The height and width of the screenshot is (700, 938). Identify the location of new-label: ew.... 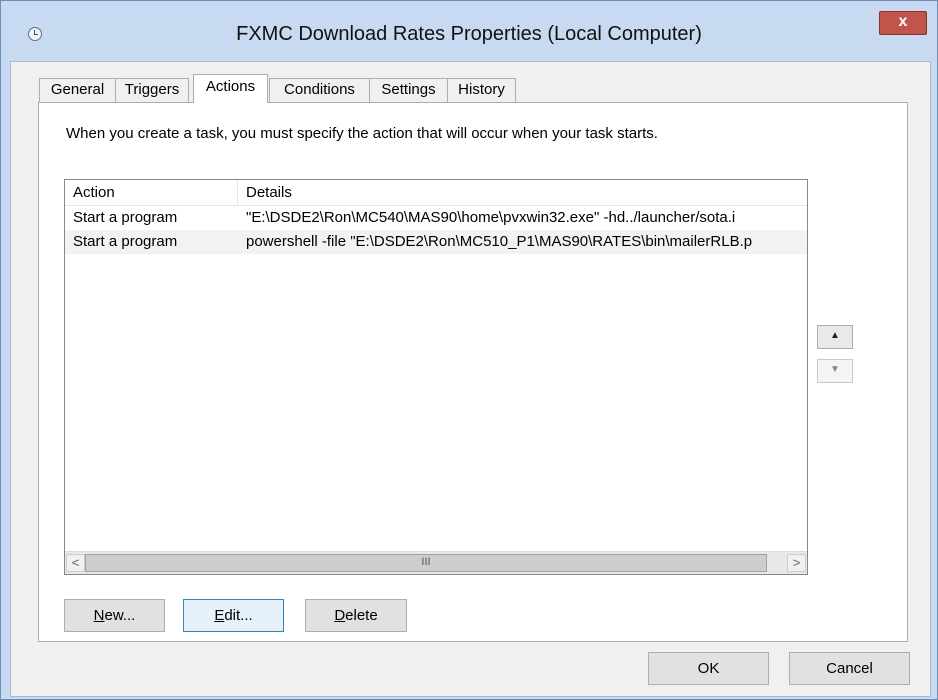
(120, 615).